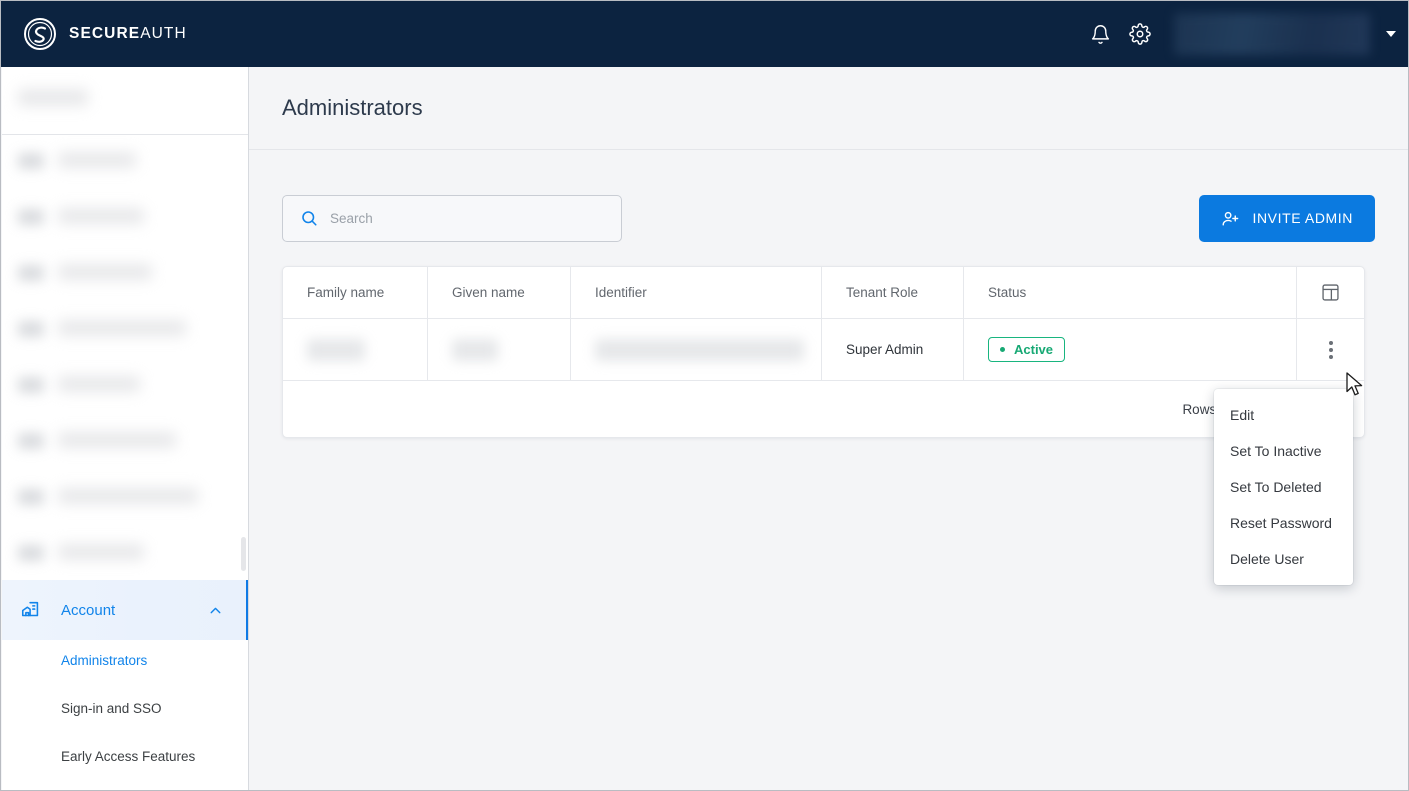 This screenshot has height=791, width=1409. Describe the element at coordinates (499, 349) in the screenshot. I see `cell-given-name` at that location.